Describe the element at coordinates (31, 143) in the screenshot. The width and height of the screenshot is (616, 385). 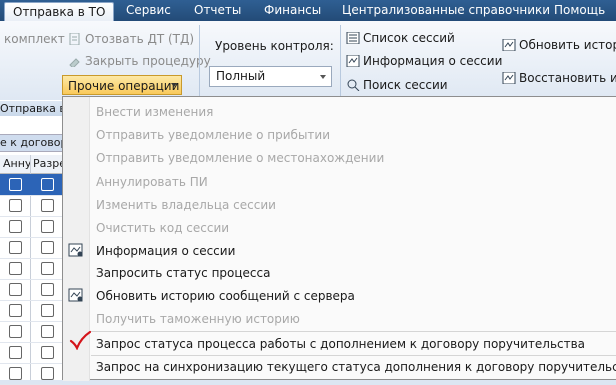
I see `left-panel-subheader: е к договору` at that location.